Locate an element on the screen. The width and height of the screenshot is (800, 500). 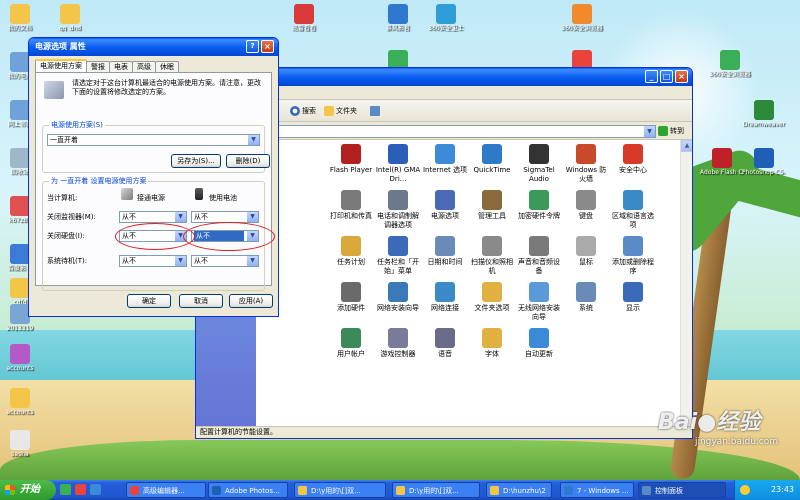
scheme-select: 一直开着 ▼ is located at coordinates (153, 140).